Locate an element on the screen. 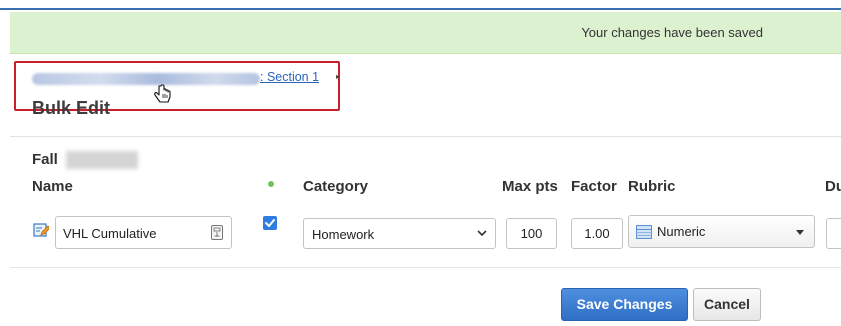 The height and width of the screenshot is (326, 841). caret-down-icon is located at coordinates (800, 232).